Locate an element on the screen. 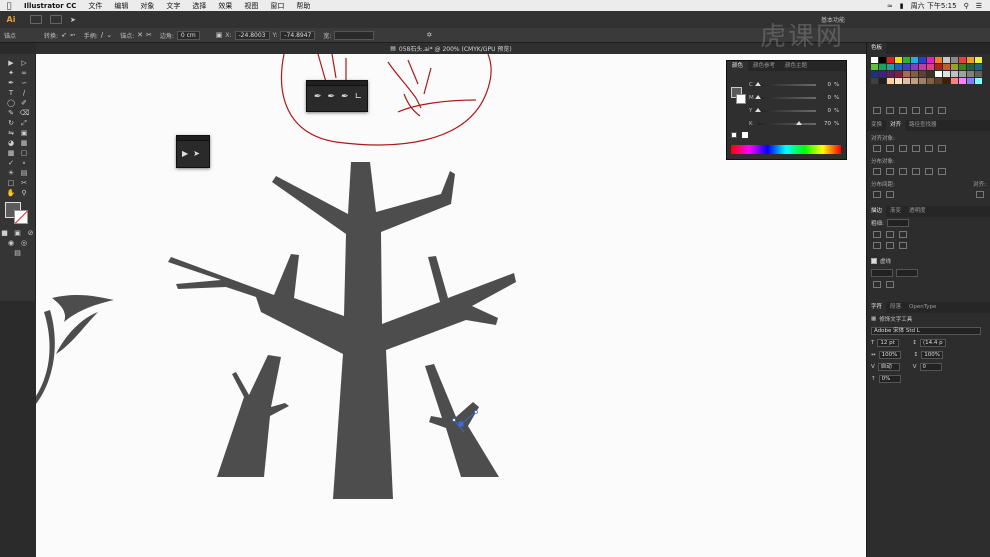  none-swatch is located at coordinates (734, 135).